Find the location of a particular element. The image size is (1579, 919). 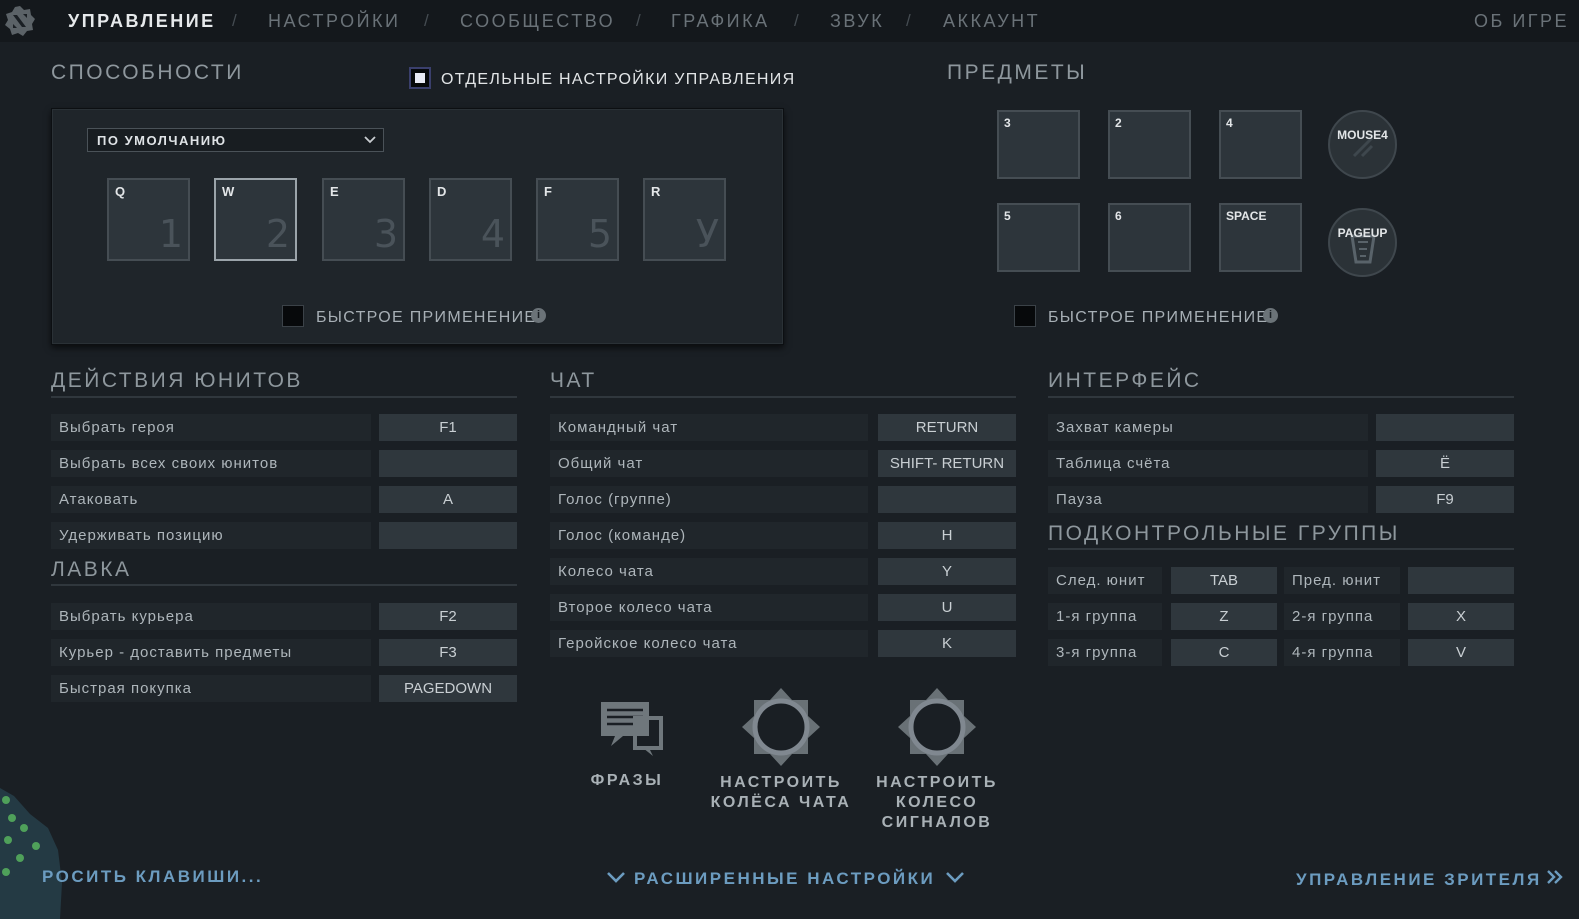

phrases-button: ФРАЗЫ is located at coordinates (627, 743).